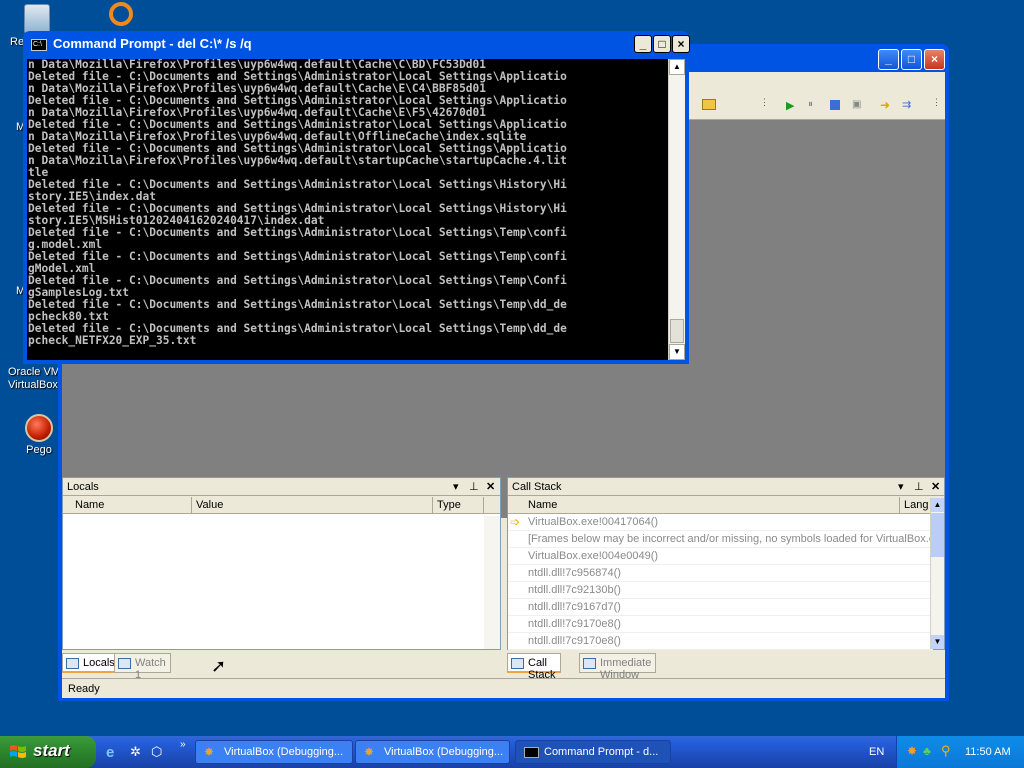 The image size is (1024, 768). Describe the element at coordinates (720, 607) in the screenshot. I see `callstack-row: ntdll.dll!7c9167d7()` at that location.